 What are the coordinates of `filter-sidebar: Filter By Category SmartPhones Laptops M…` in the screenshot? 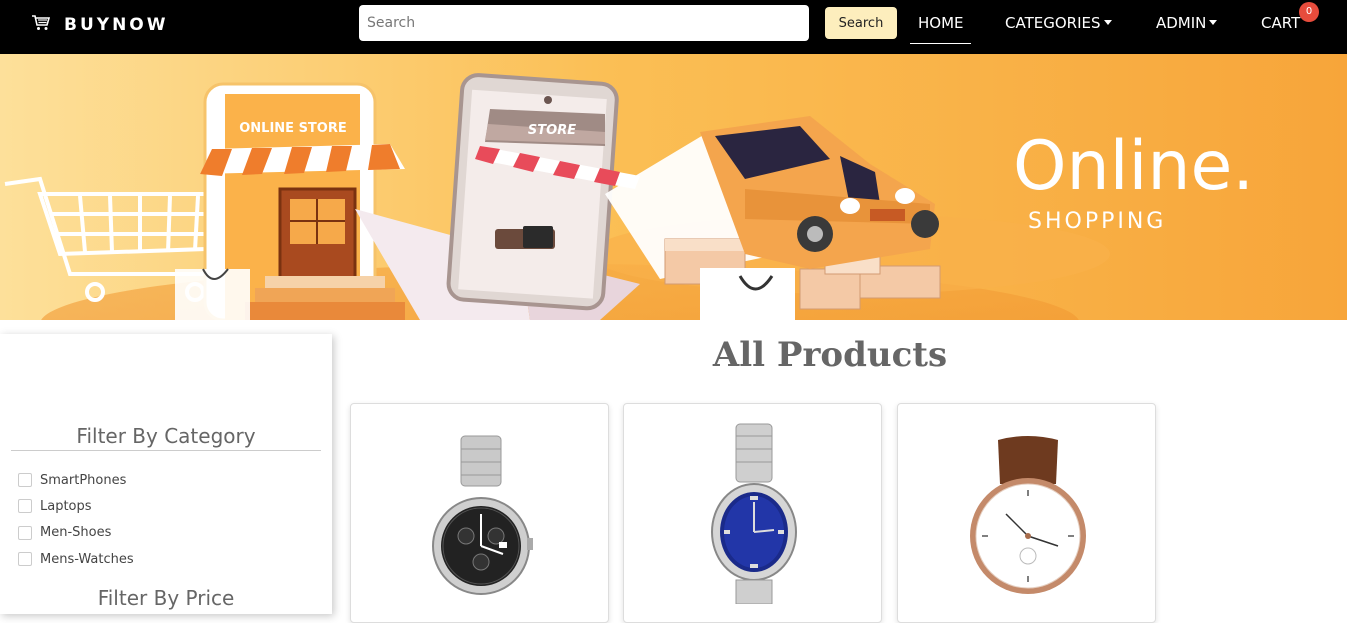 It's located at (166, 474).